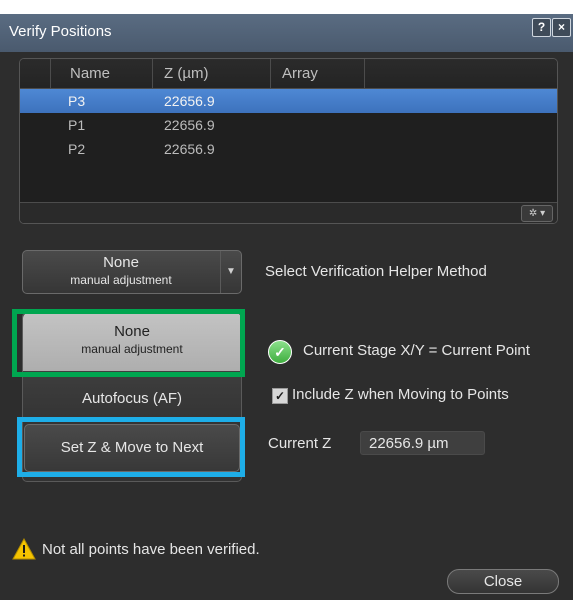  What do you see at coordinates (230, 272) in the screenshot?
I see `chevron-down-icon: ▼` at bounding box center [230, 272].